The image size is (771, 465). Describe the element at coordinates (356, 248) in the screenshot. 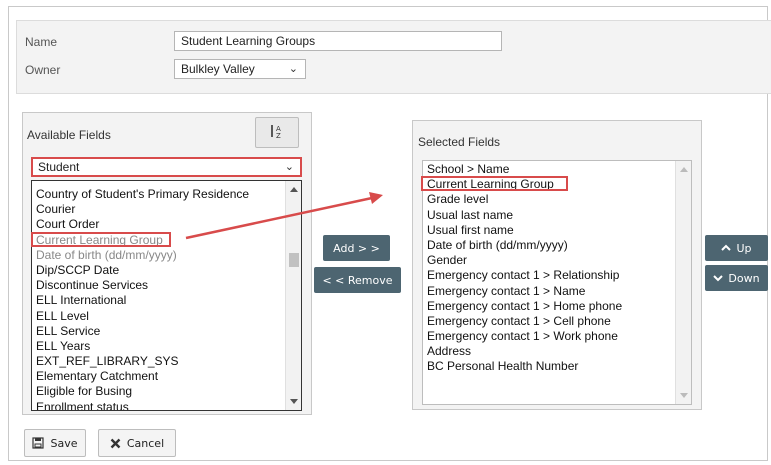

I see `add-button: Add > >` at that location.